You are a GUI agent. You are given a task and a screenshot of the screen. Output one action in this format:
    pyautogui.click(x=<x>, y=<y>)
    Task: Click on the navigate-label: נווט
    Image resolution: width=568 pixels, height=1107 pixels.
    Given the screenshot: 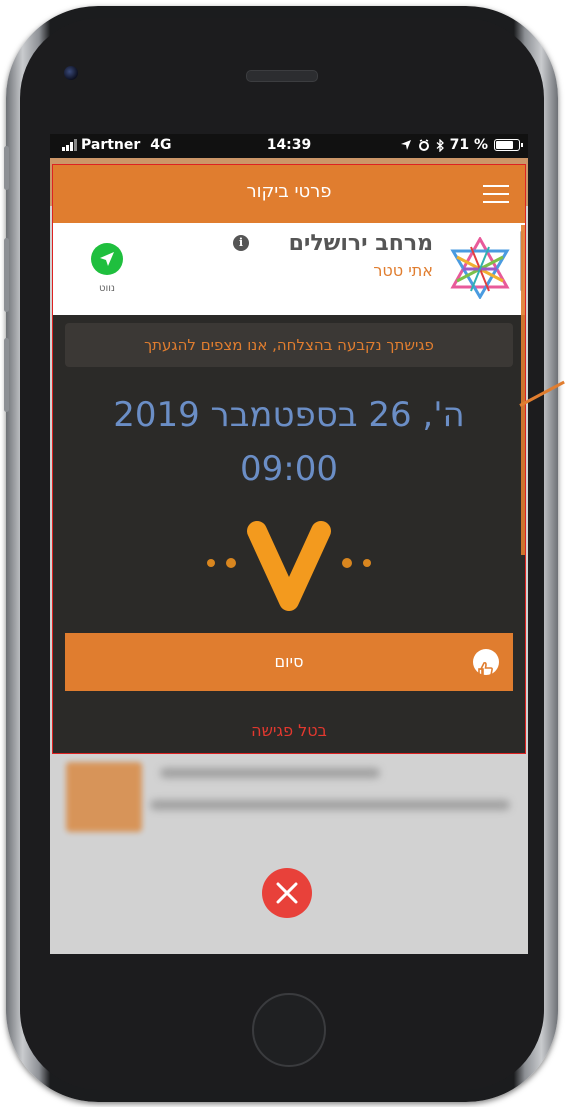 What is the action you would take?
    pyautogui.click(x=107, y=288)
    